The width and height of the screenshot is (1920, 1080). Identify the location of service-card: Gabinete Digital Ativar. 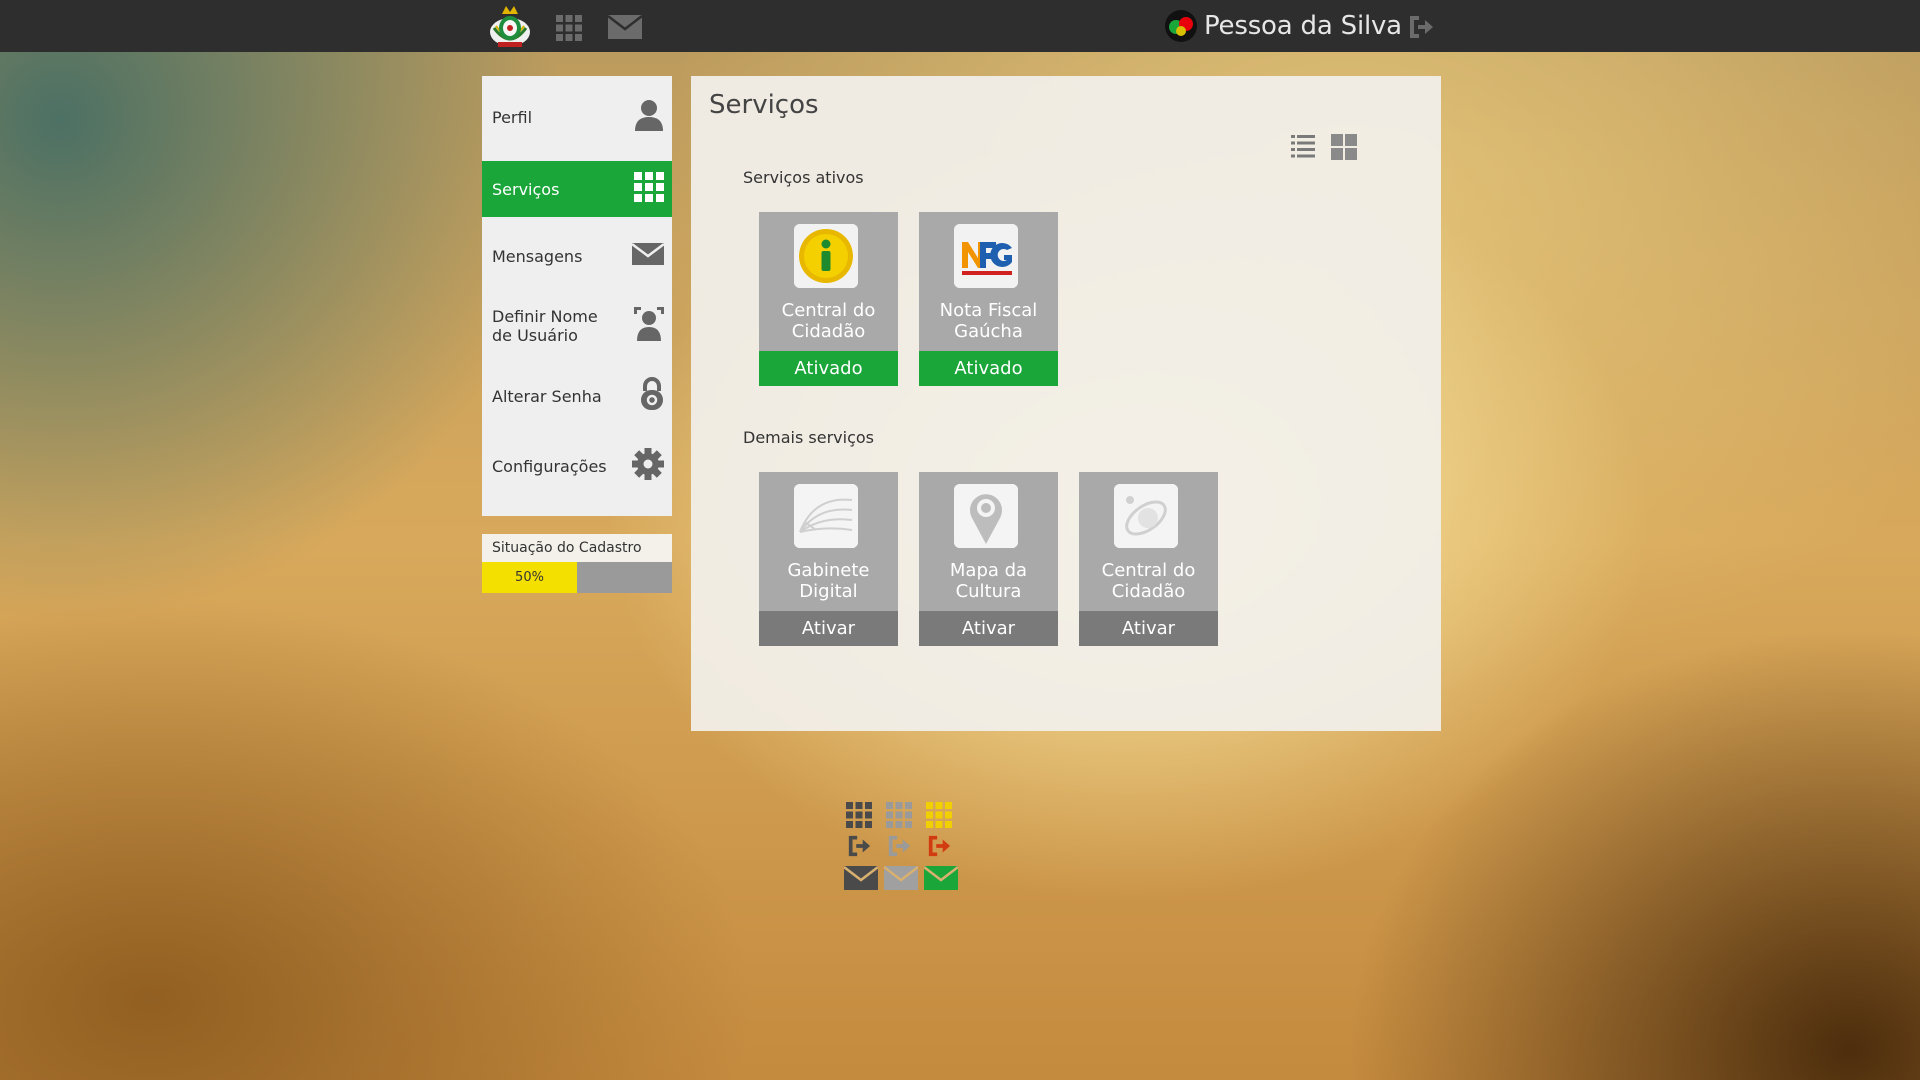
(828, 559).